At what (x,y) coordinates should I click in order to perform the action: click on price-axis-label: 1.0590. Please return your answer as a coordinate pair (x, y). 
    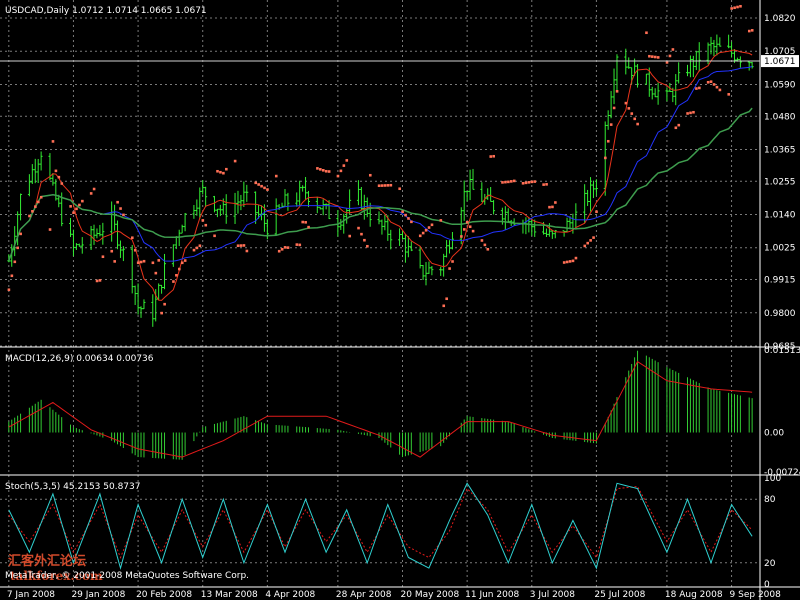
    Looking at the image, I should click on (780, 85).